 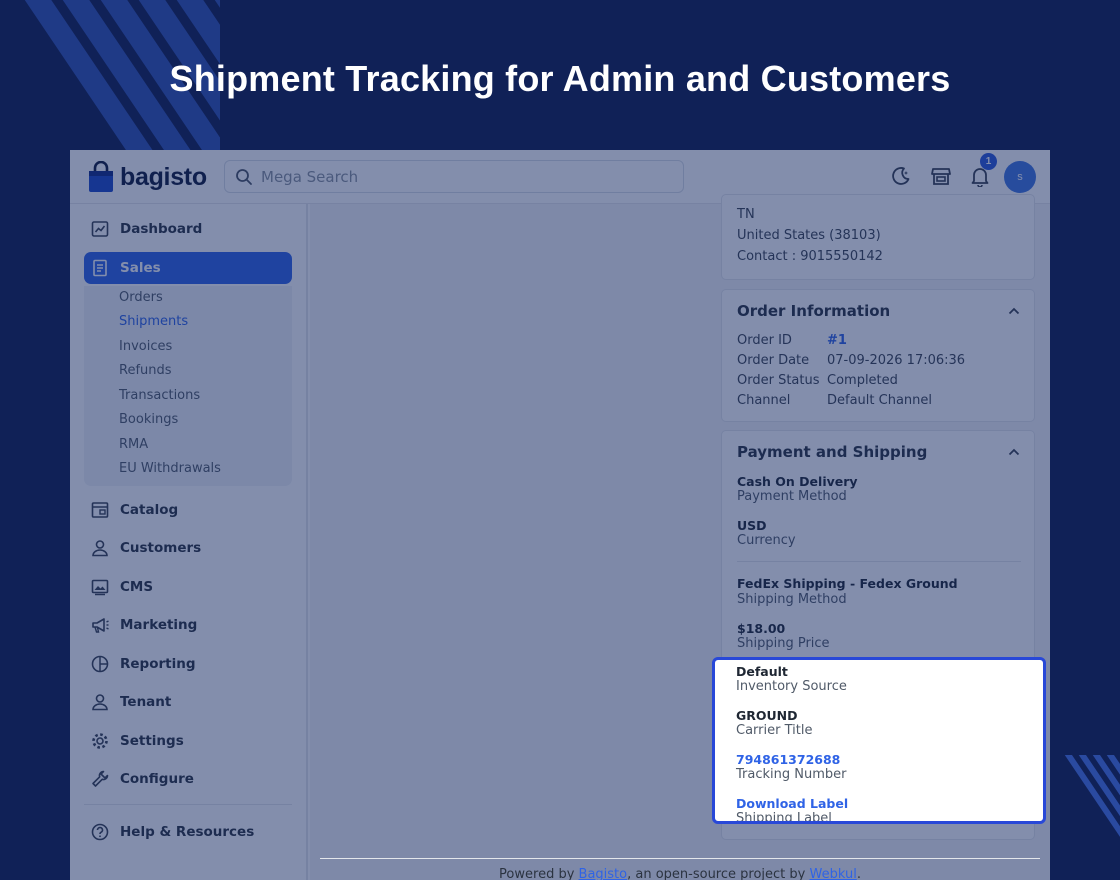 What do you see at coordinates (159, 395) in the screenshot?
I see `sidebar-subitem-transactions: Transactions` at bounding box center [159, 395].